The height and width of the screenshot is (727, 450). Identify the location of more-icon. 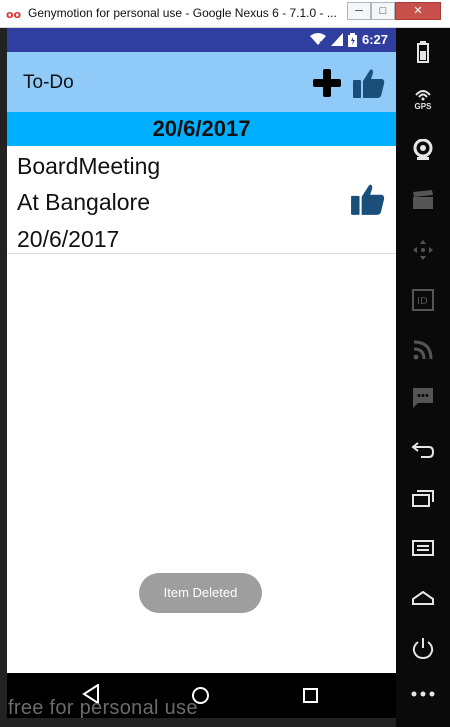
(423, 694).